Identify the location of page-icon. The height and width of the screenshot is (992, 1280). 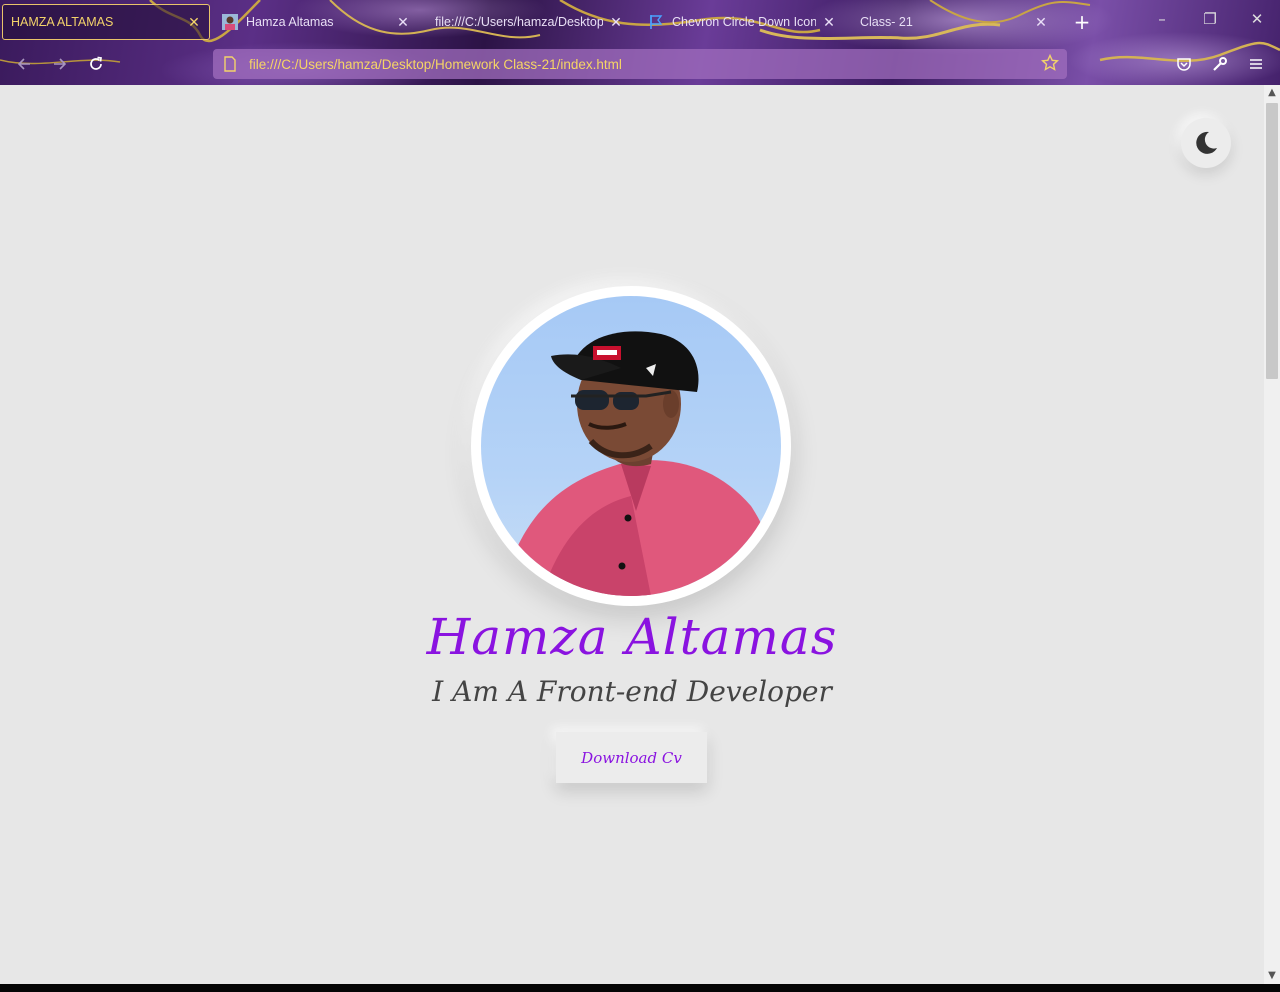
(230, 64).